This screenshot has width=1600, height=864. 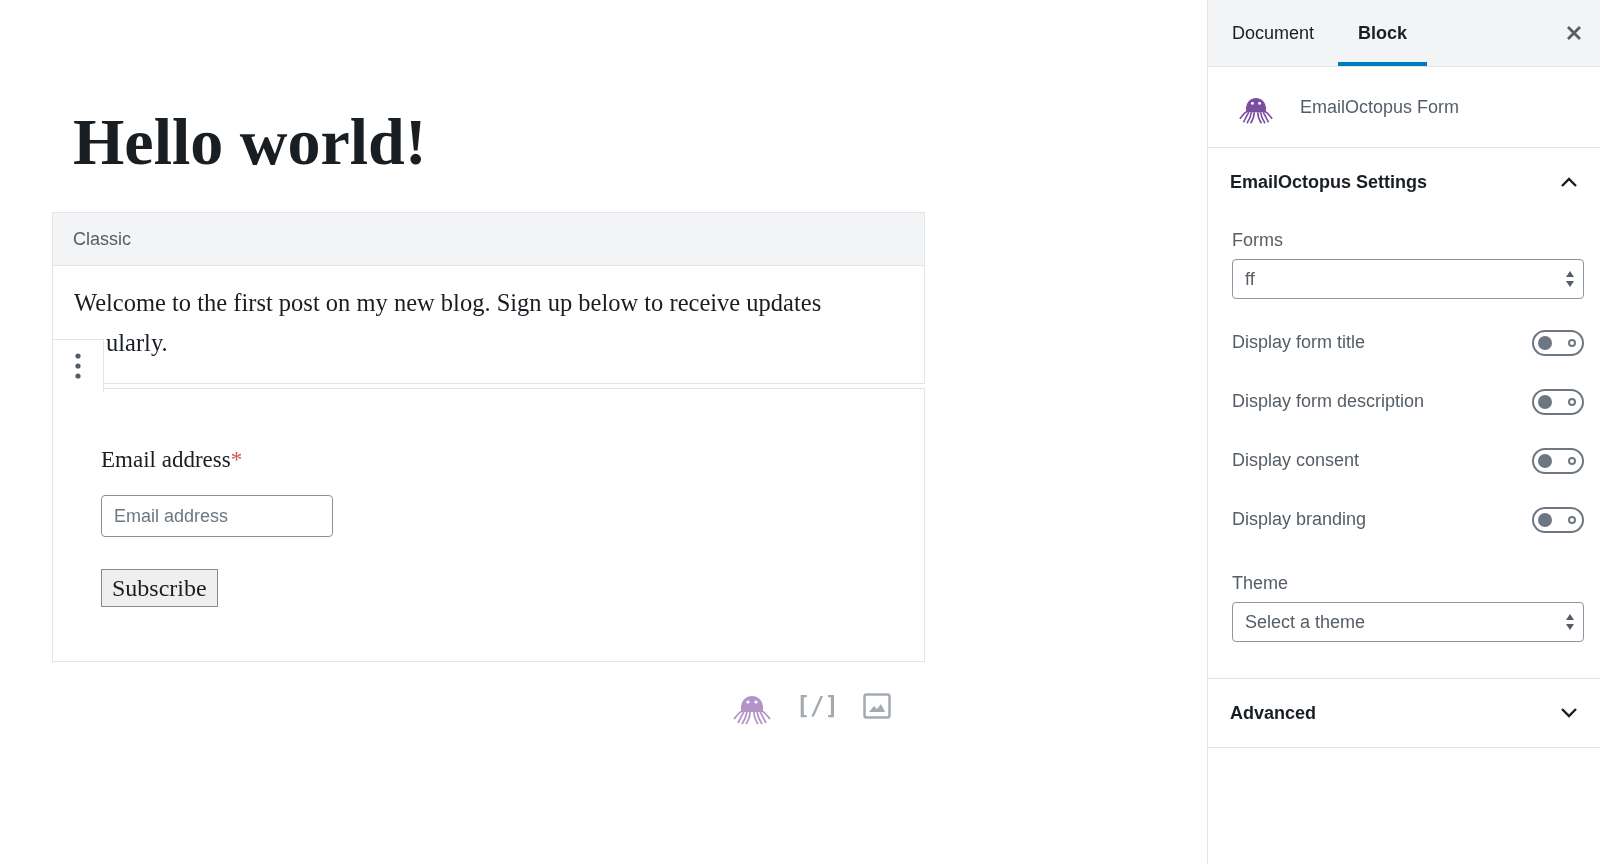 I want to click on toggle-label: Display form description, so click(x=1328, y=401).